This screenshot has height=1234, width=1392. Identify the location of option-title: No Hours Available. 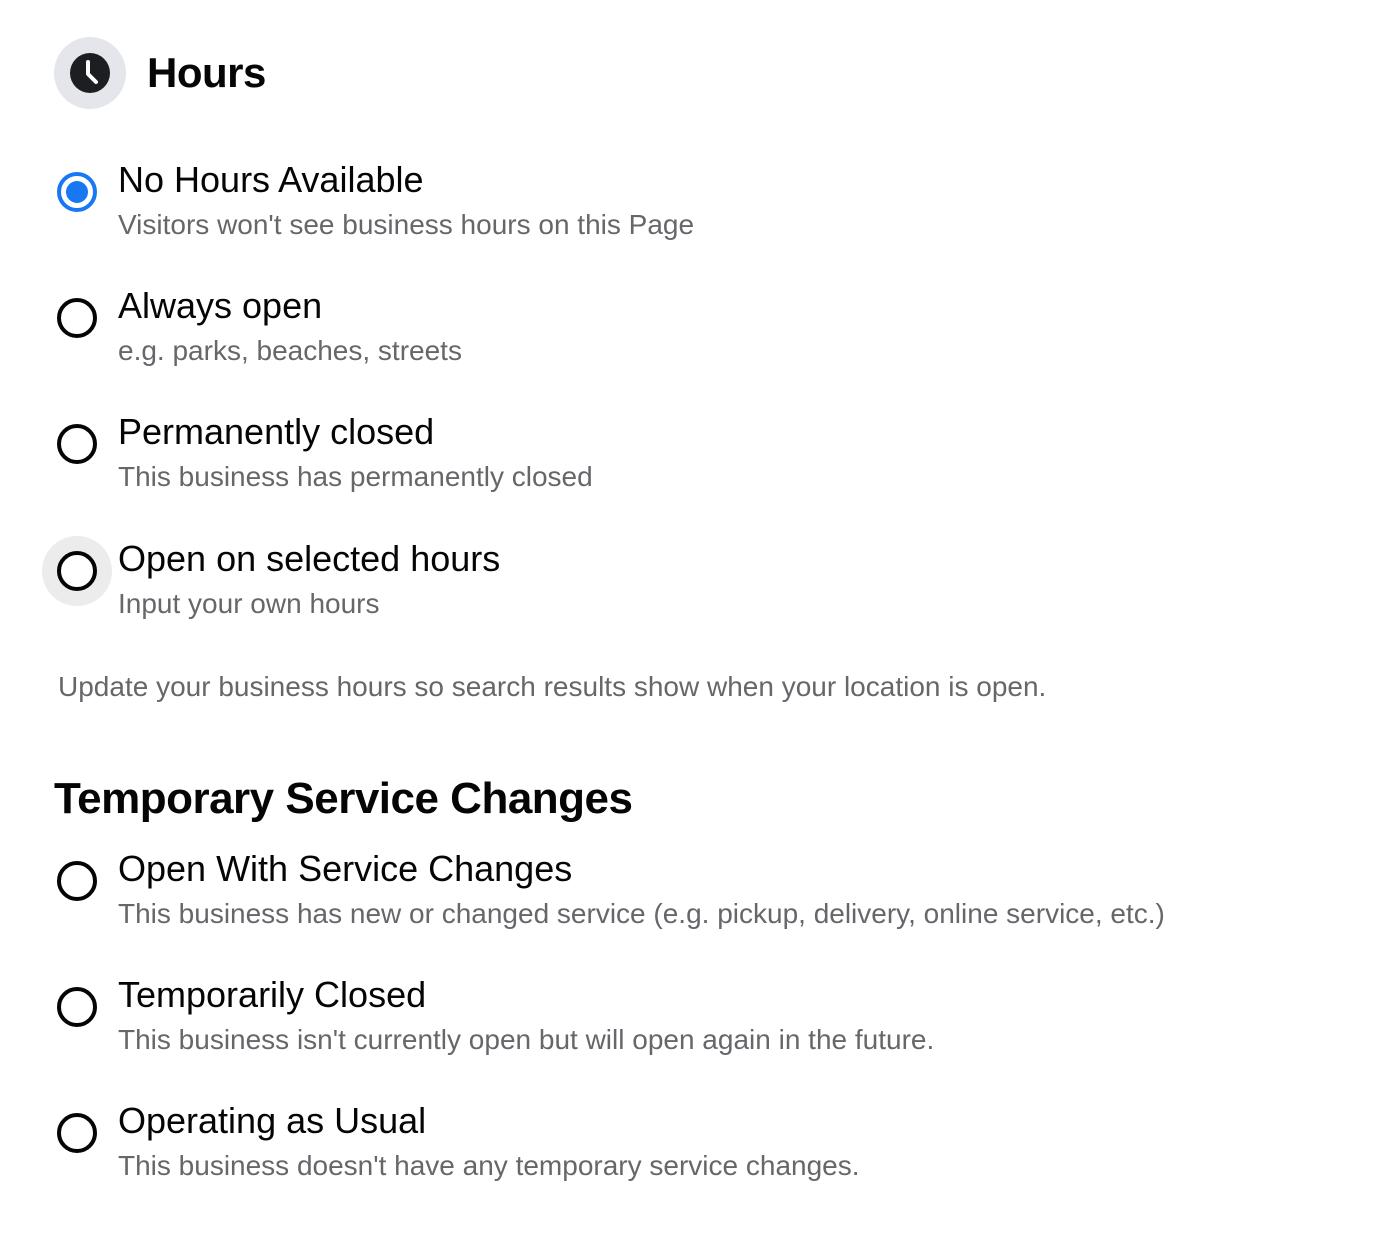
(271, 179).